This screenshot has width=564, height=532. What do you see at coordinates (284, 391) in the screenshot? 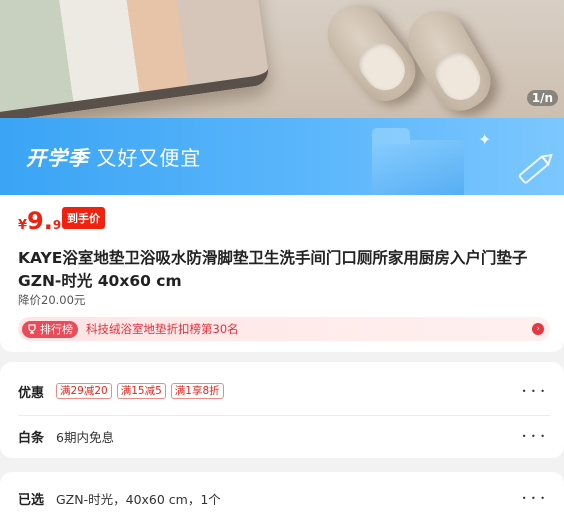
I see `promotions-row: 优惠 满29减20 满15减5 满1享8折 • • •` at bounding box center [284, 391].